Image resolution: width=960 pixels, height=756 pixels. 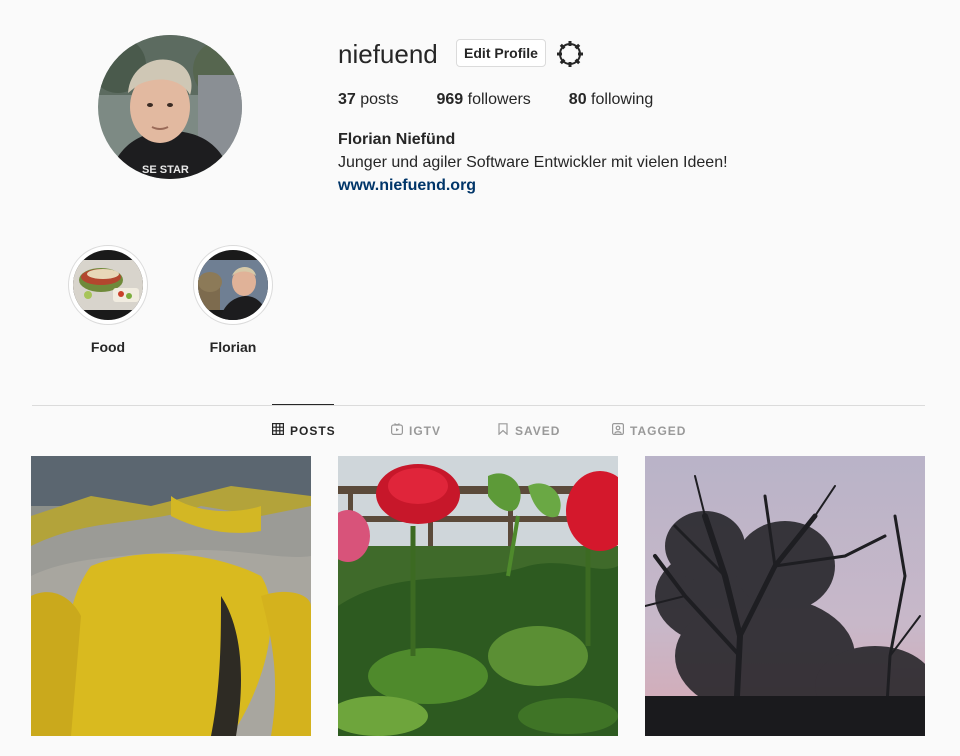 I want to click on following-count-value: 80, so click(x=577, y=99).